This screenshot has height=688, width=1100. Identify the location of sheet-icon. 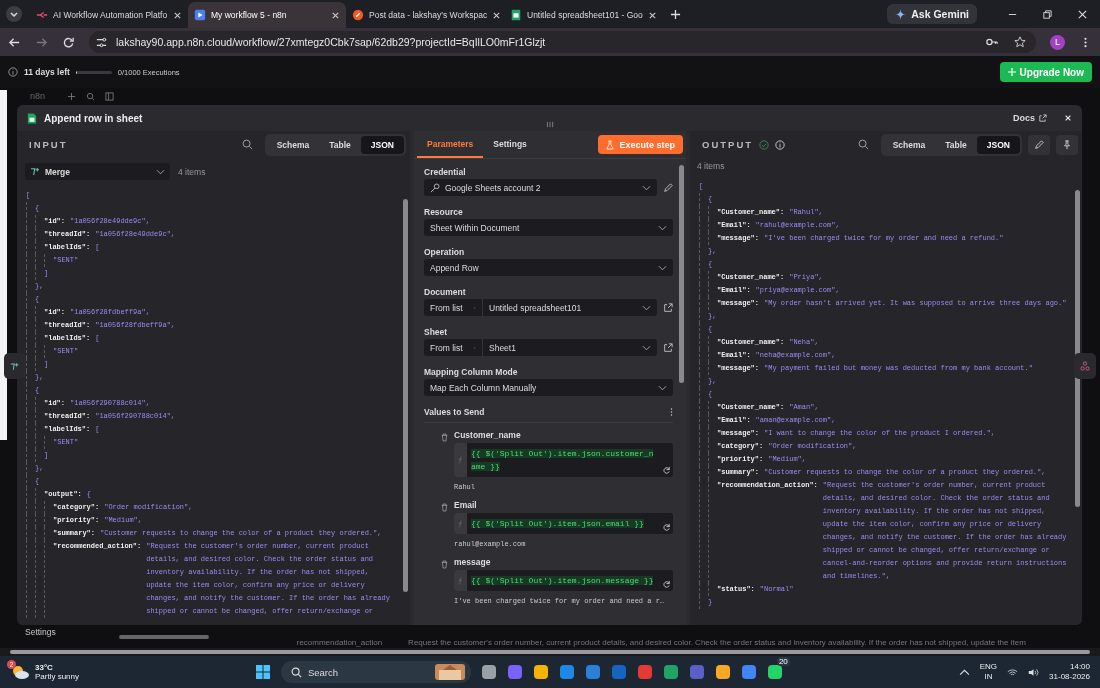
(516, 15).